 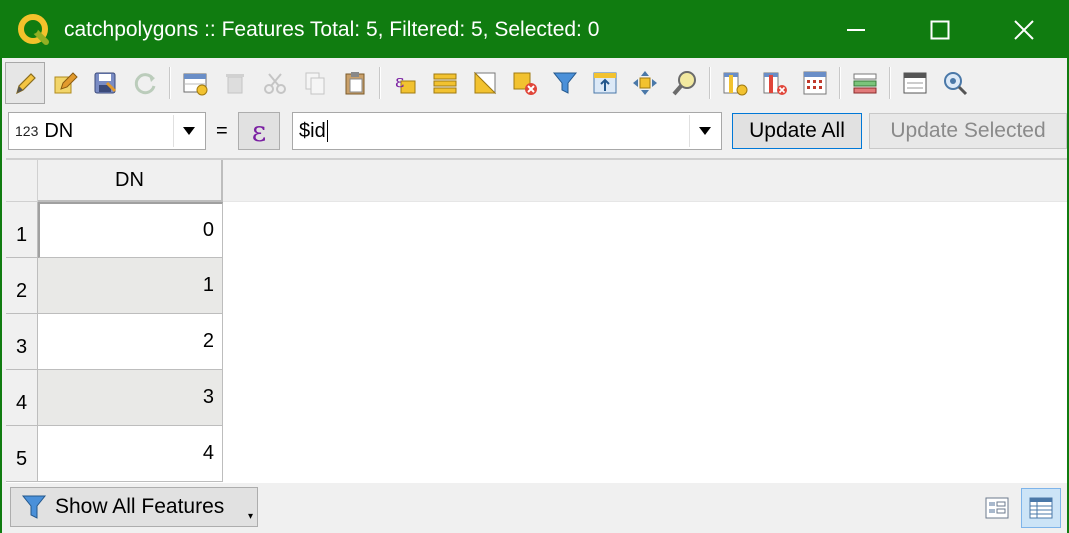 I want to click on field-type-label: 123, so click(x=27, y=131).